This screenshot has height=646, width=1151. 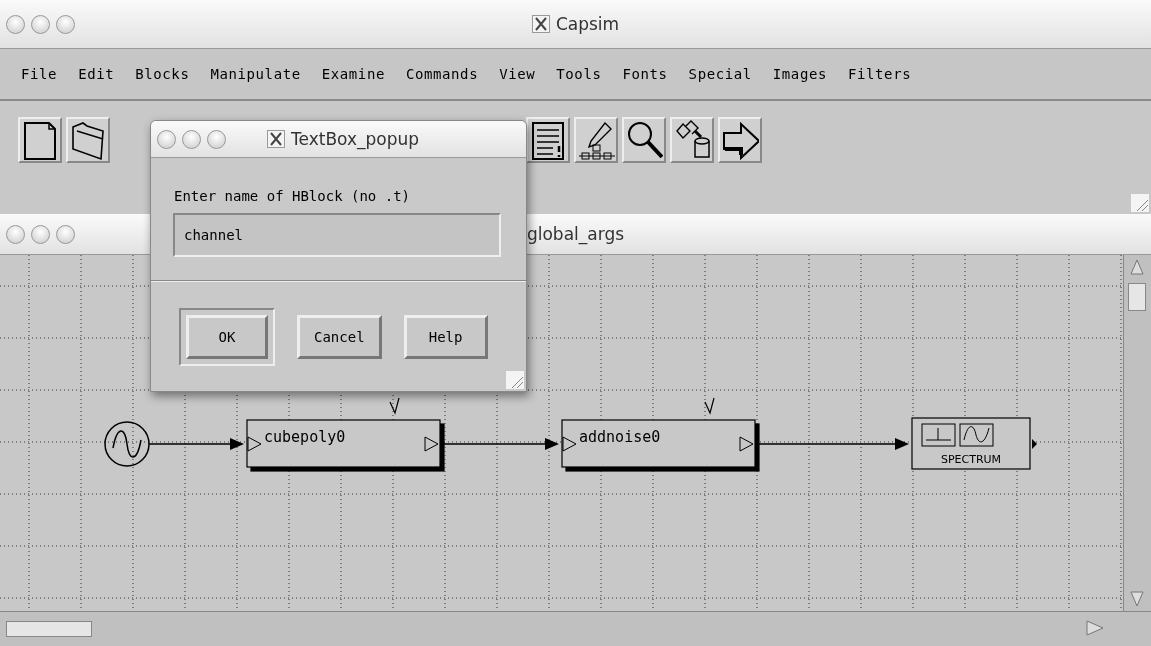 I want to click on menu-item: Filters, so click(x=880, y=74).